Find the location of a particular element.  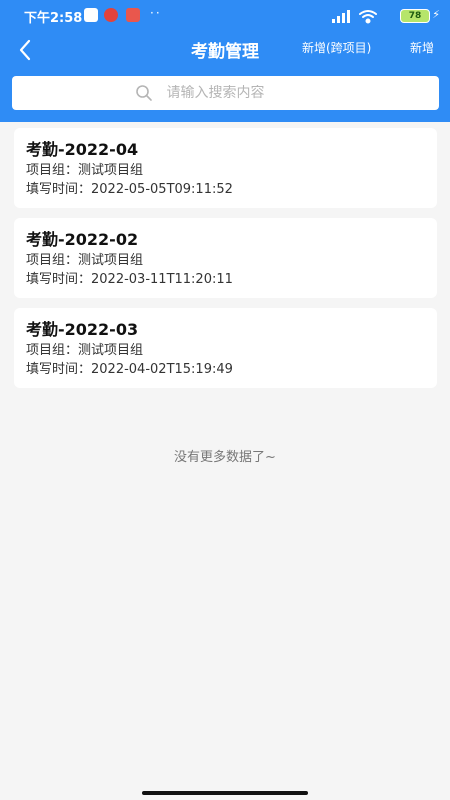

wifi-icon is located at coordinates (368, 17).